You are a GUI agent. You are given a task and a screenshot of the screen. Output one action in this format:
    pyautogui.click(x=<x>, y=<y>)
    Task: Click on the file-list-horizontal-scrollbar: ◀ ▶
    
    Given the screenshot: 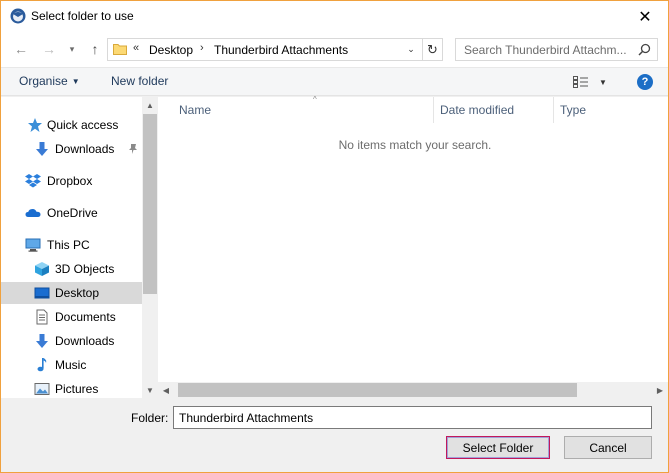 What is the action you would take?
    pyautogui.click(x=413, y=390)
    